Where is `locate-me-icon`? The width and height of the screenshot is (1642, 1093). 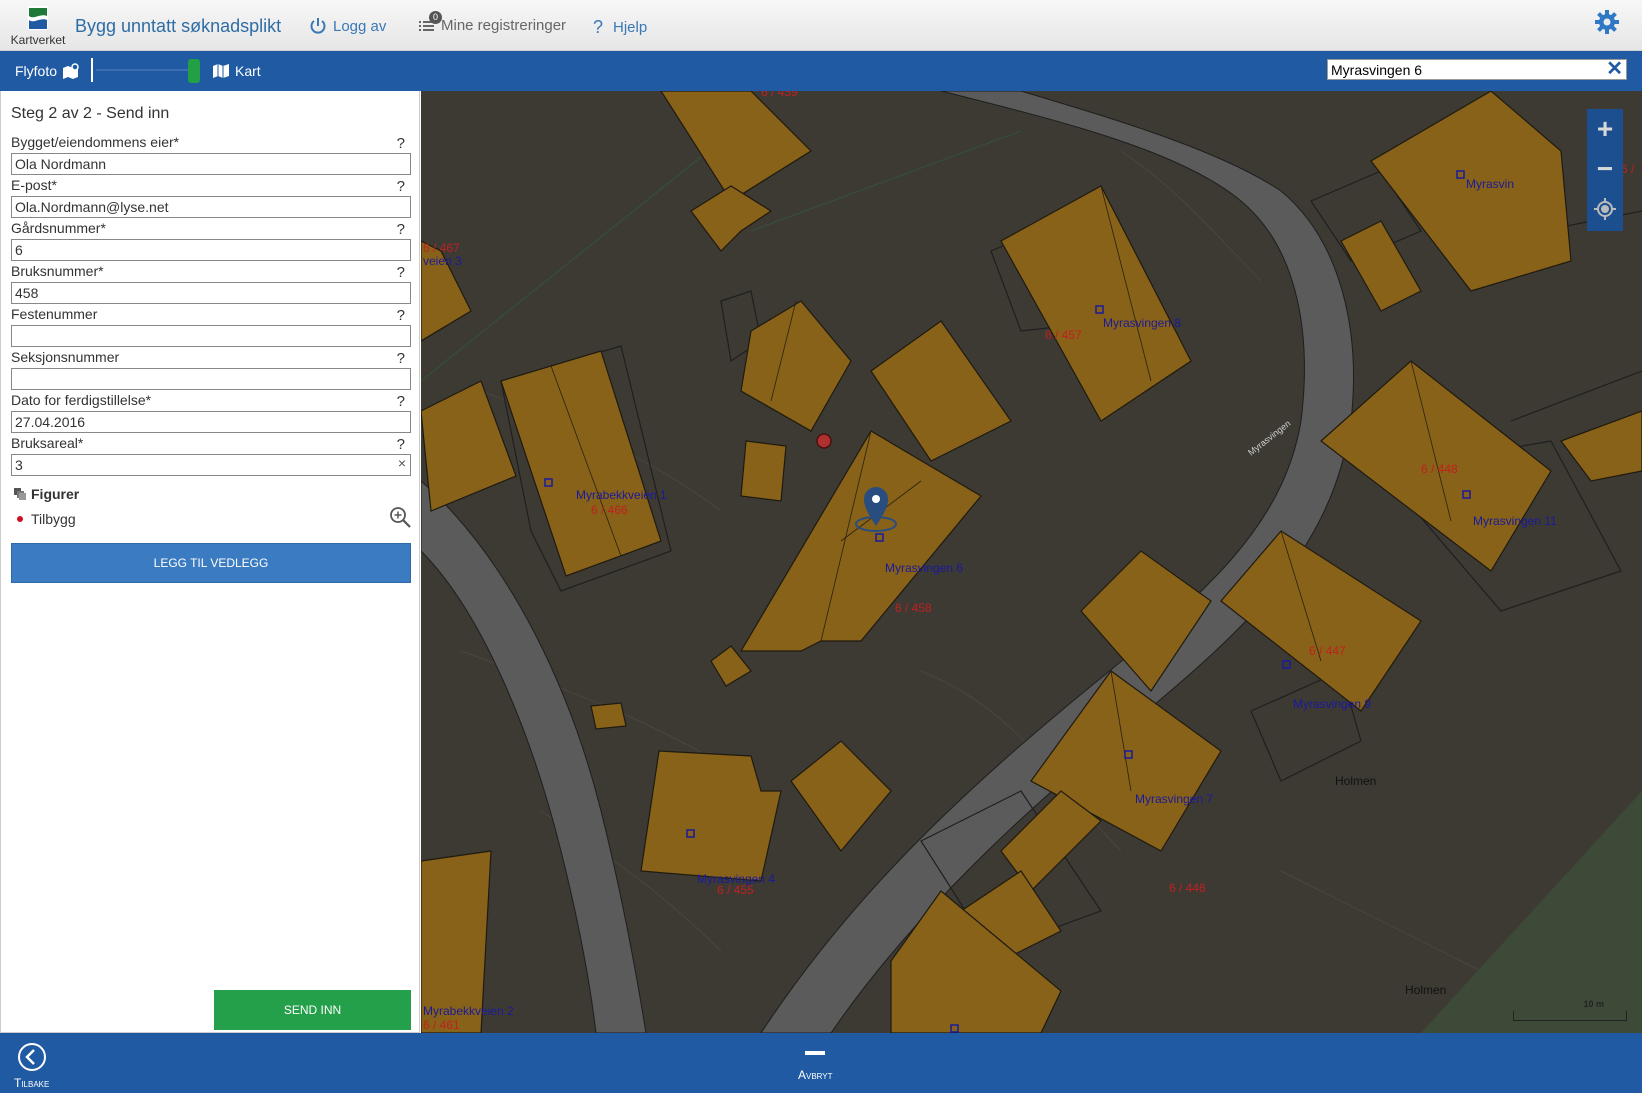
locate-me-icon is located at coordinates (1605, 209).